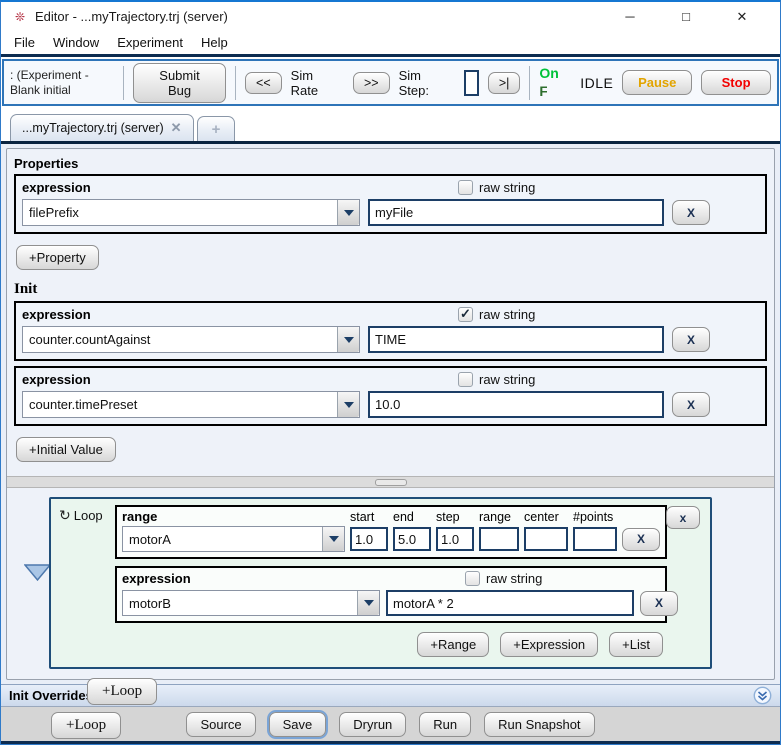  What do you see at coordinates (593, 516) in the screenshot?
I see `range-header-points: #points` at bounding box center [593, 516].